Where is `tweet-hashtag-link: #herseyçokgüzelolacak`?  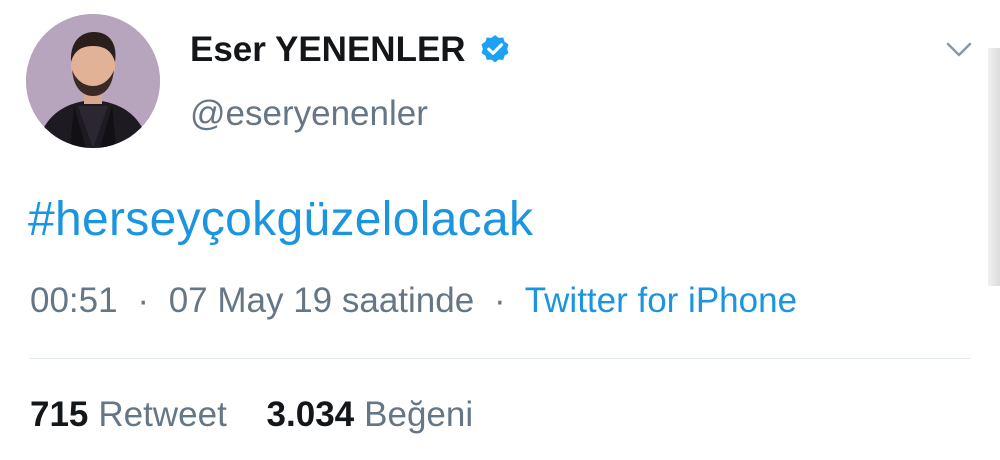 tweet-hashtag-link: #herseyçokgüzelolacak is located at coordinates (280, 220).